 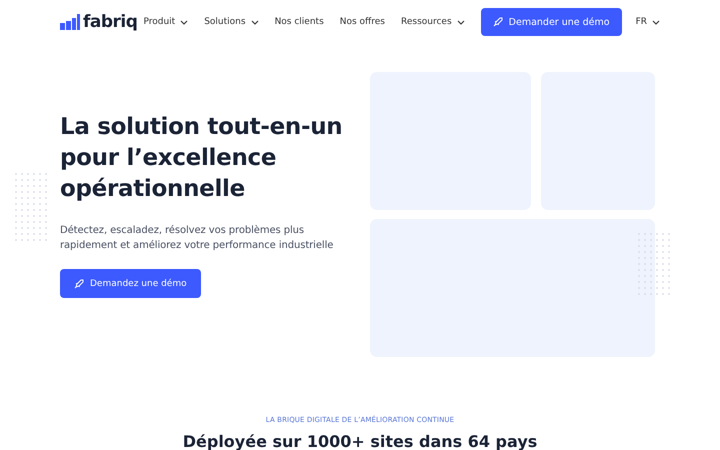 I want to click on hero-subtitle: Détectez, escaladez, résolvez vos problèmes plus rapidement et améliorez votre performance industrielle, so click(x=197, y=238).